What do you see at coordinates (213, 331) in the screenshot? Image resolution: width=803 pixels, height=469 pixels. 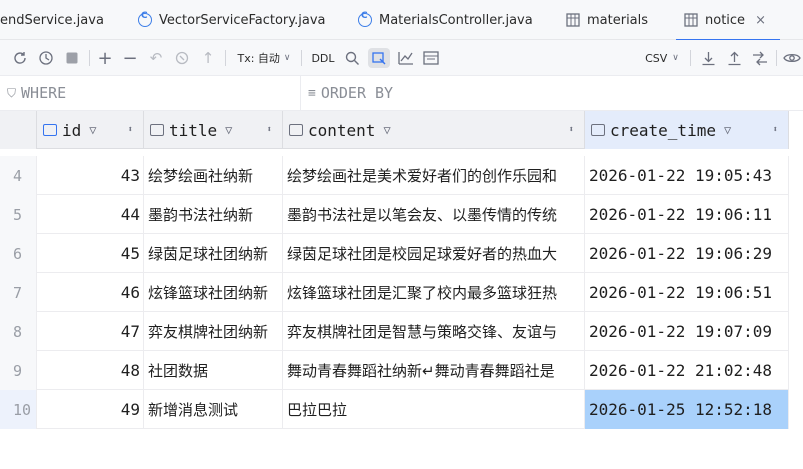 I see `cell-title: 弈友棋牌社团纳新` at bounding box center [213, 331].